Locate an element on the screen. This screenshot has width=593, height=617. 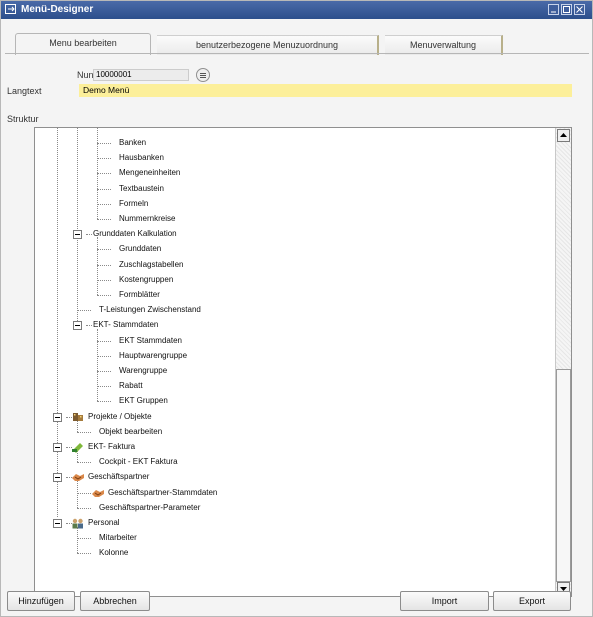
title-bar: Menü-Designer is located at coordinates (296, 10).